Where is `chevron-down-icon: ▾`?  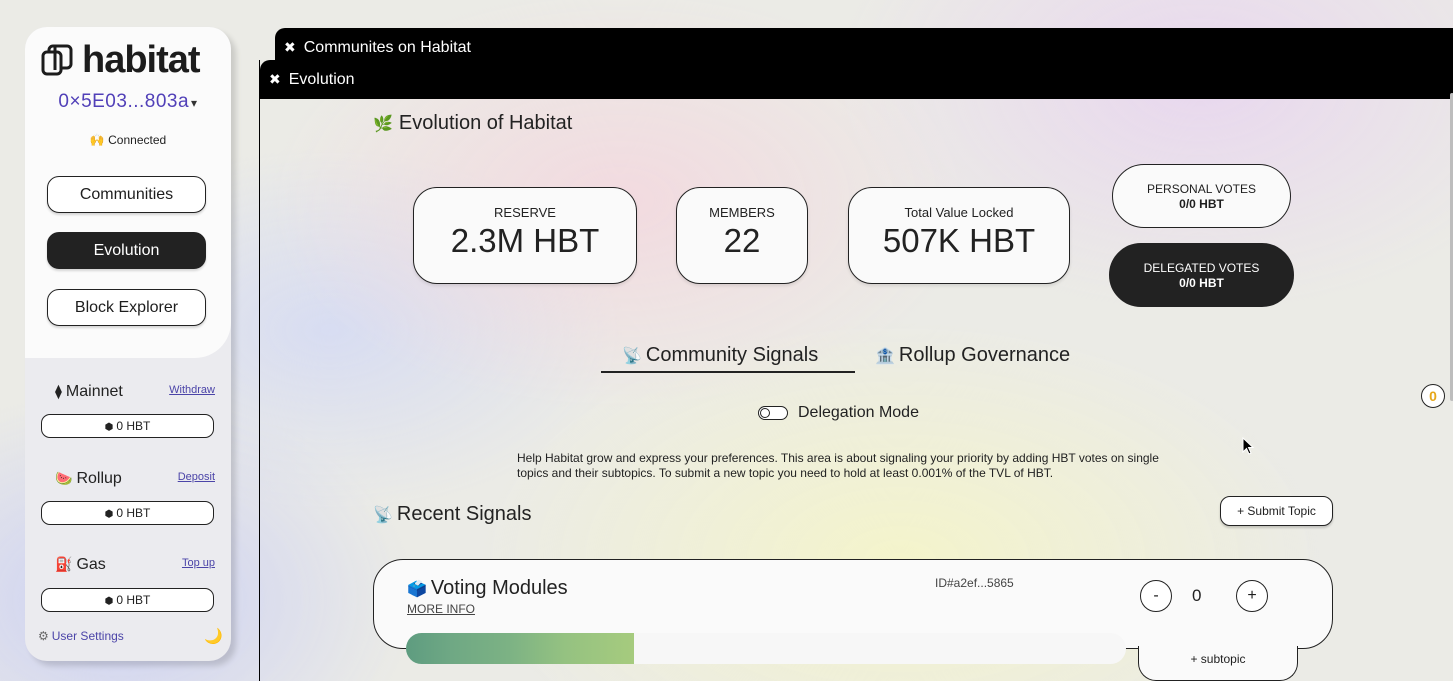 chevron-down-icon: ▾ is located at coordinates (194, 103).